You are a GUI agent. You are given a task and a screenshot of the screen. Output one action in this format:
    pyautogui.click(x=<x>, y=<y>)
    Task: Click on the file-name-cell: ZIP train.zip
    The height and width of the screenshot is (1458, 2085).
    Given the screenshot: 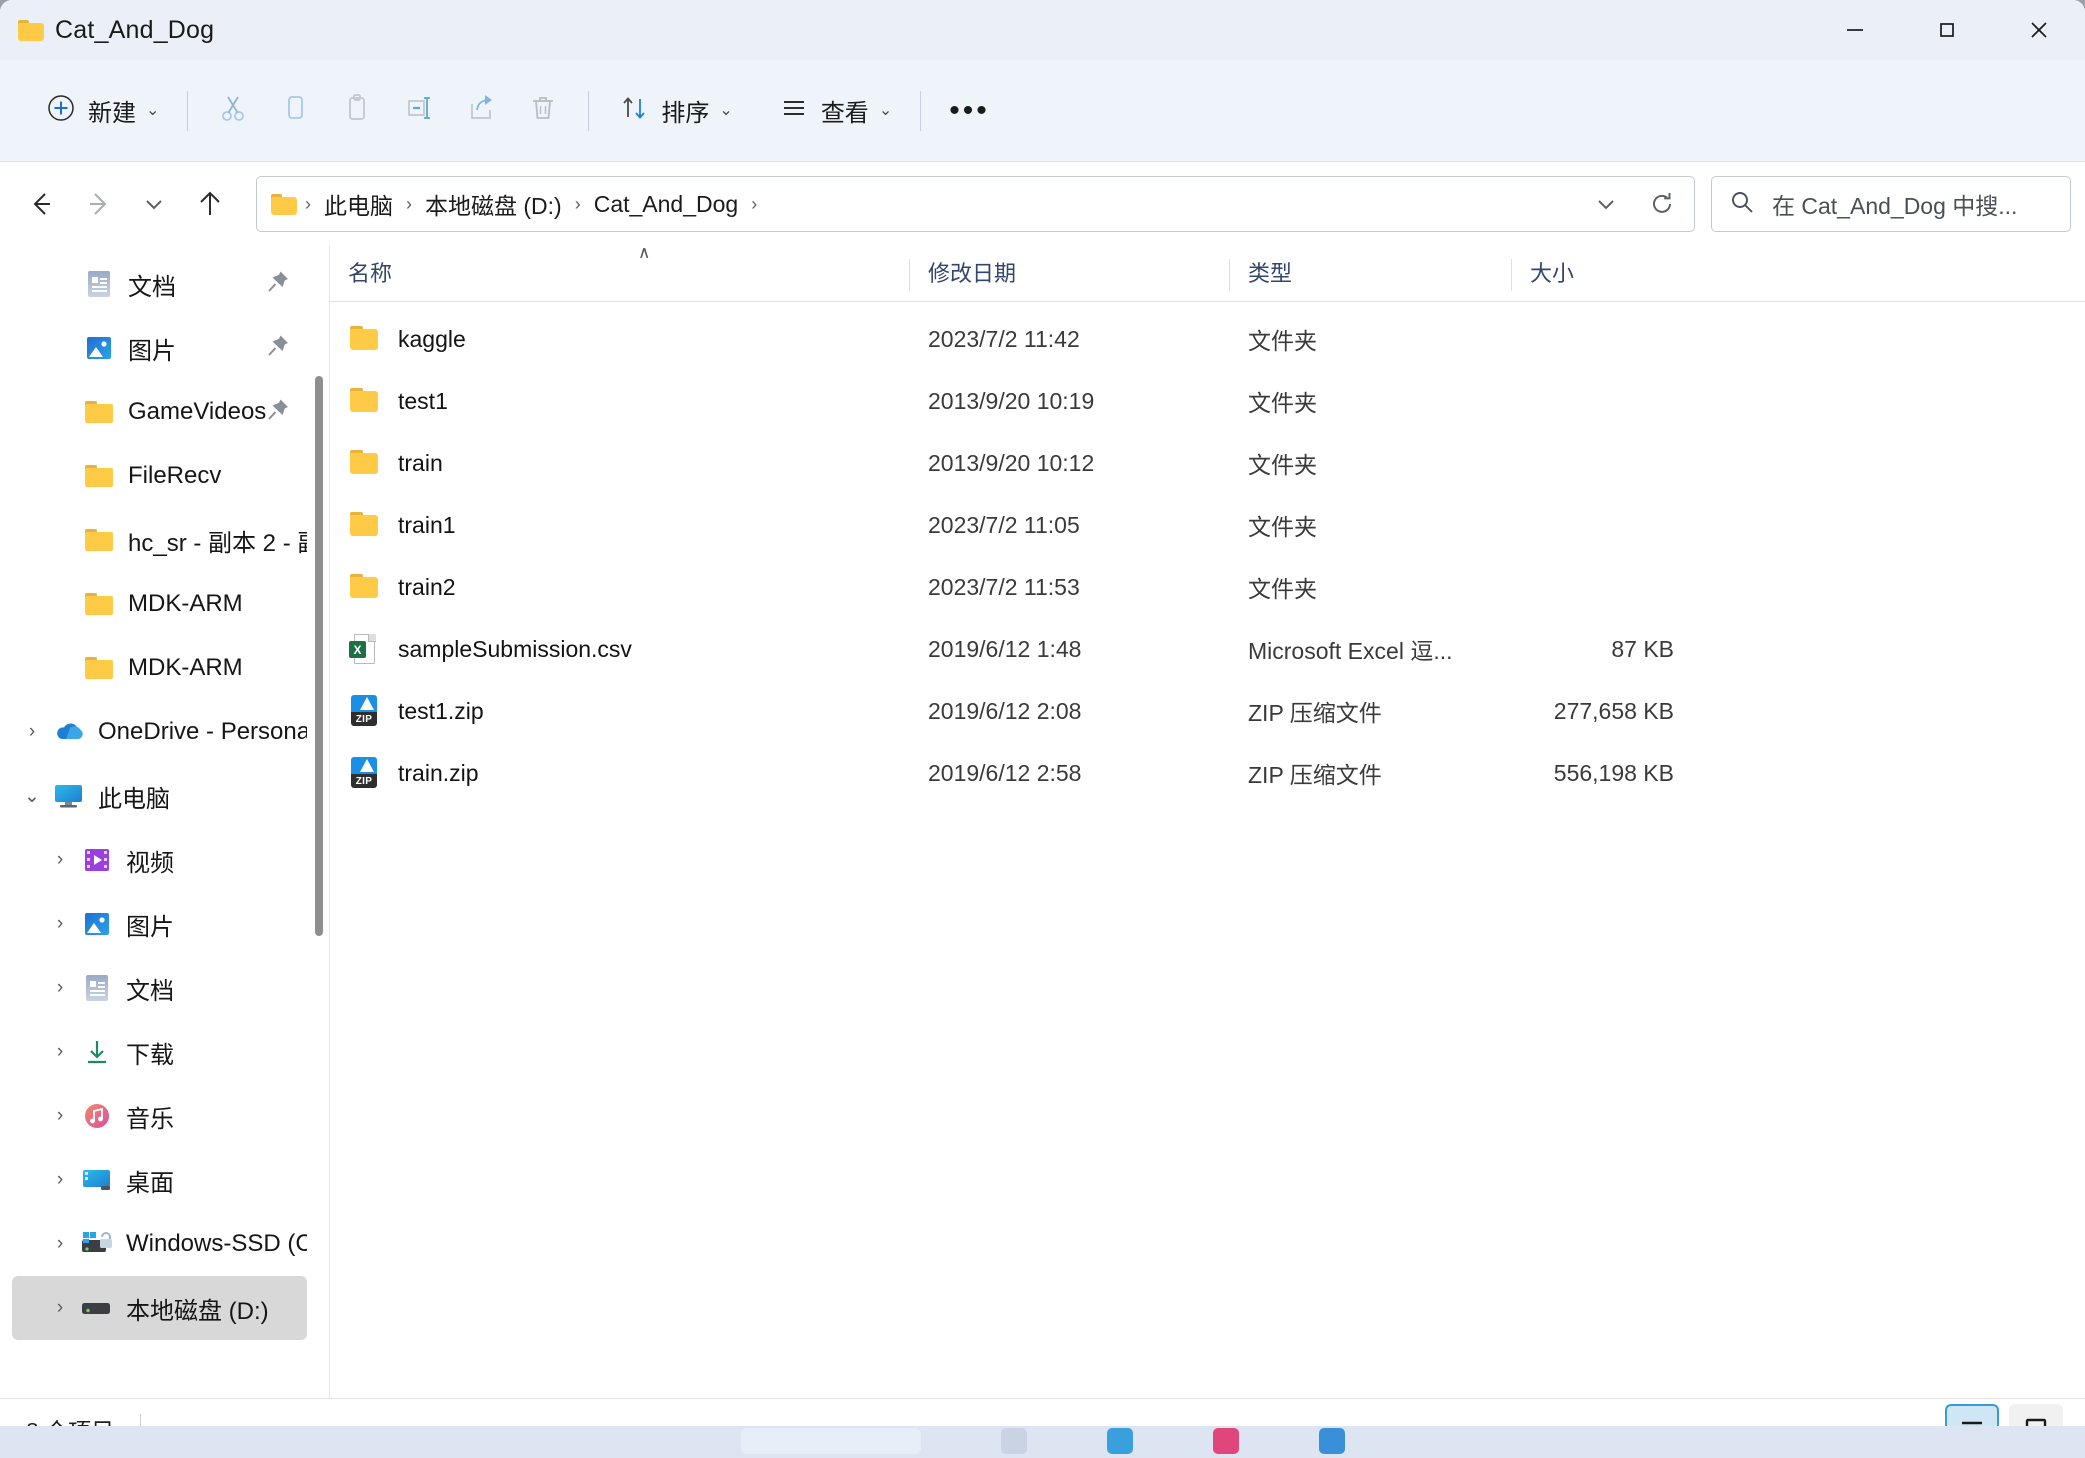 What is the action you would take?
    pyautogui.click(x=620, y=773)
    